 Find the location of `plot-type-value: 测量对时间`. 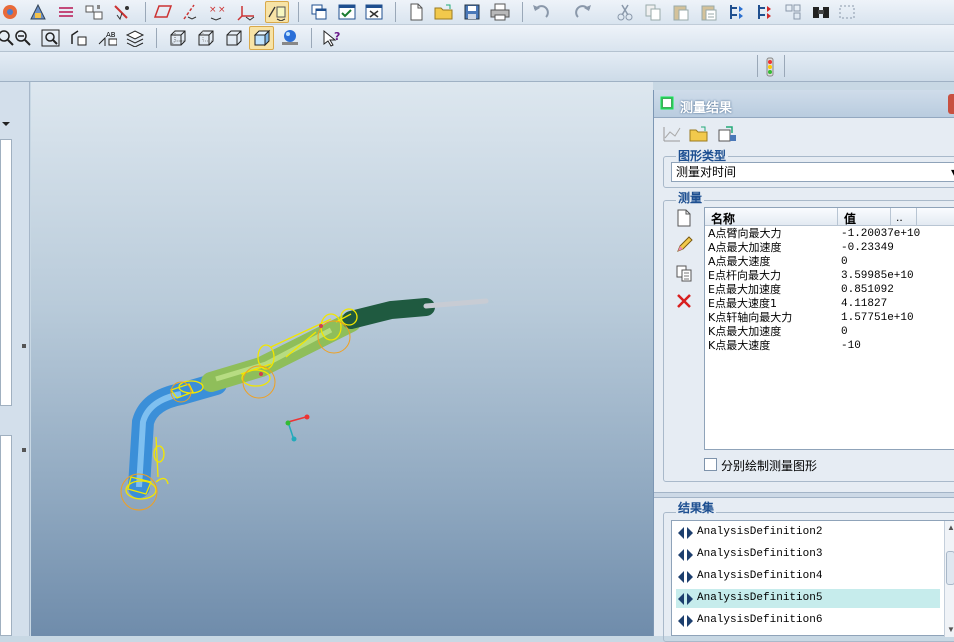

plot-type-value: 测量对时间 is located at coordinates (706, 172).